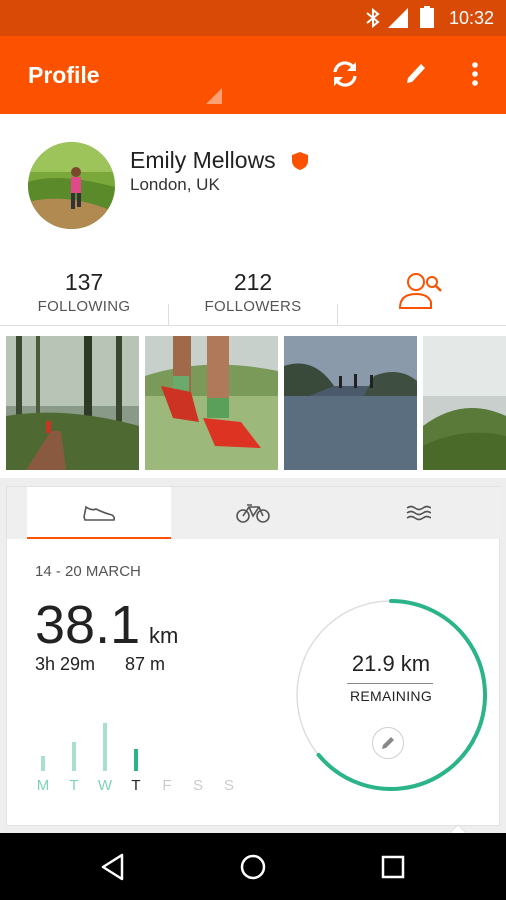  I want to click on followers-label: FOLLOWERS, so click(253, 306).